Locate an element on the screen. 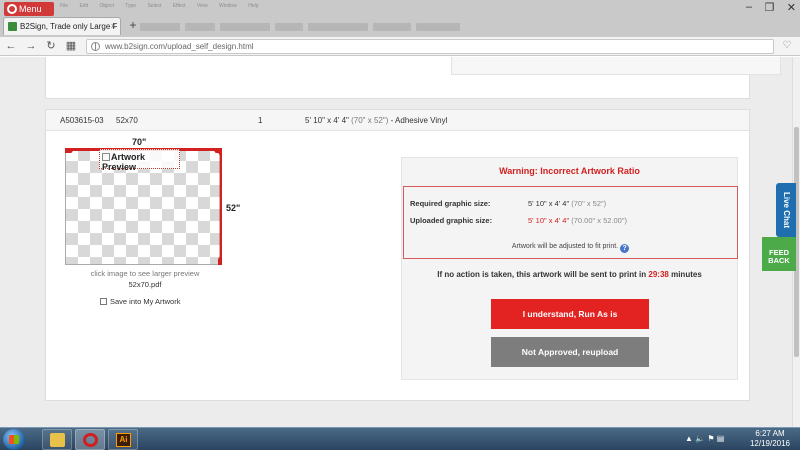 This screenshot has height=450, width=800. live-chat-tab: Live Chat is located at coordinates (786, 210).